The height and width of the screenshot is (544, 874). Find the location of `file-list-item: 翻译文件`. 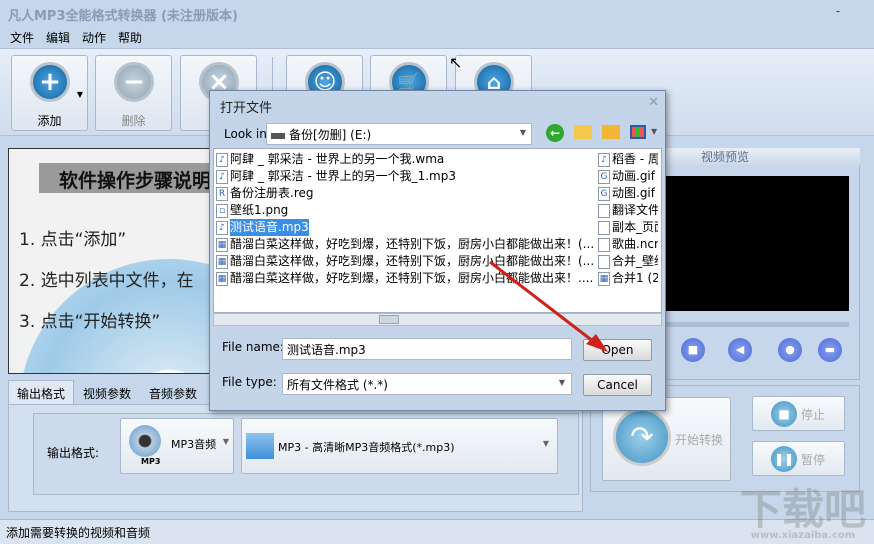

file-list-item: 翻译文件 is located at coordinates (628, 210).